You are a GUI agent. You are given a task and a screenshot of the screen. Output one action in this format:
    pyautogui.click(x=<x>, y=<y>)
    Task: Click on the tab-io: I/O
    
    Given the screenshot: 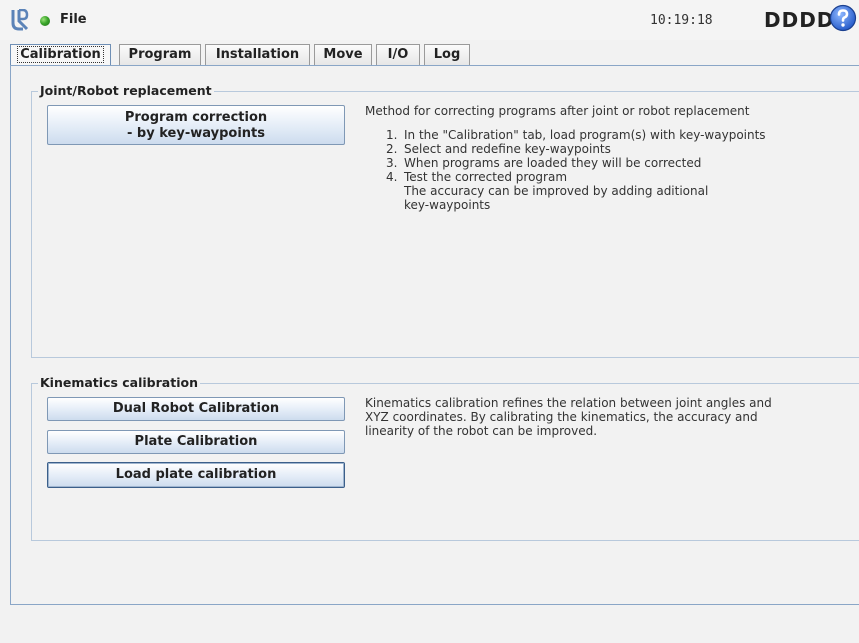 What is the action you would take?
    pyautogui.click(x=398, y=55)
    